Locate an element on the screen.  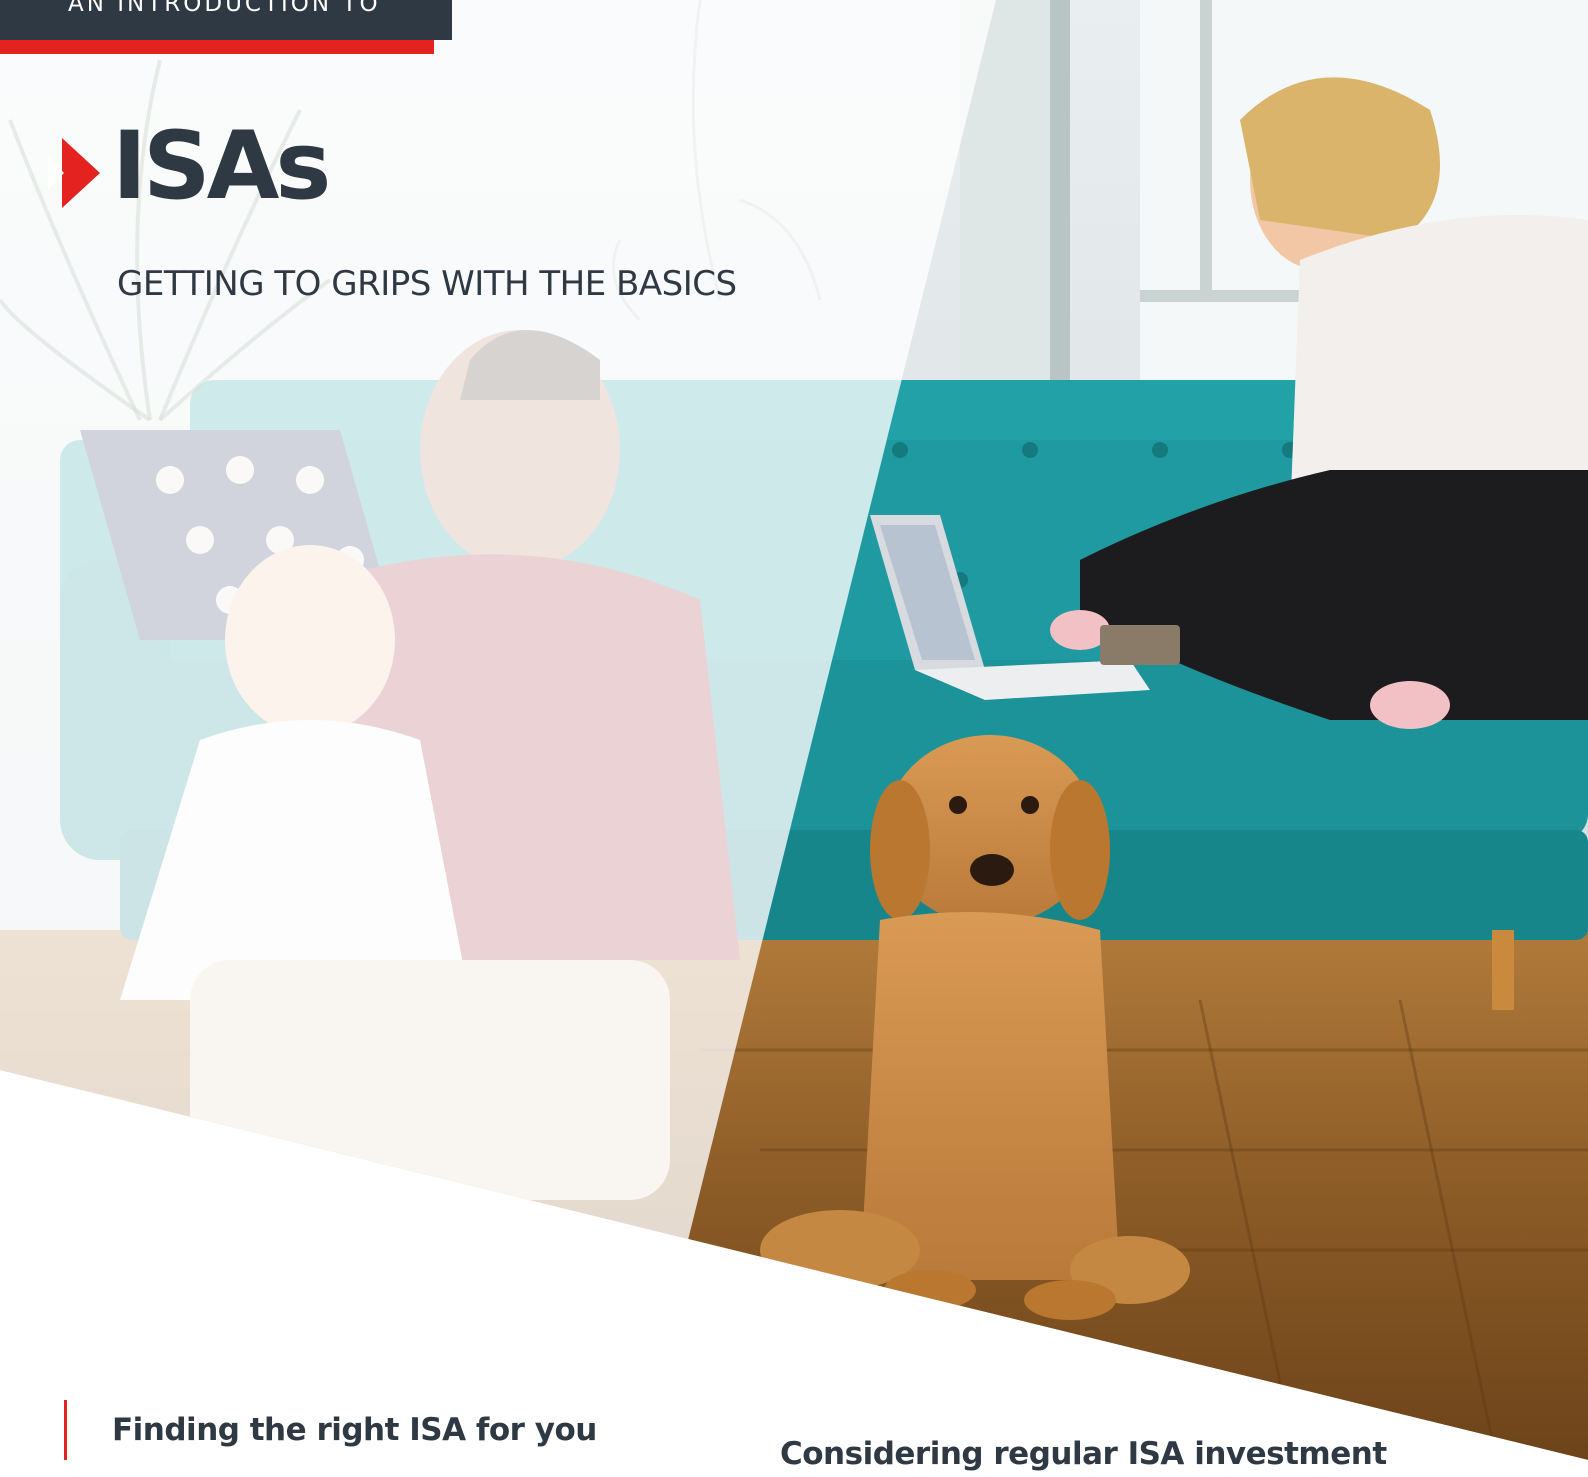
chevron-right-icon is located at coordinates (74, 173).